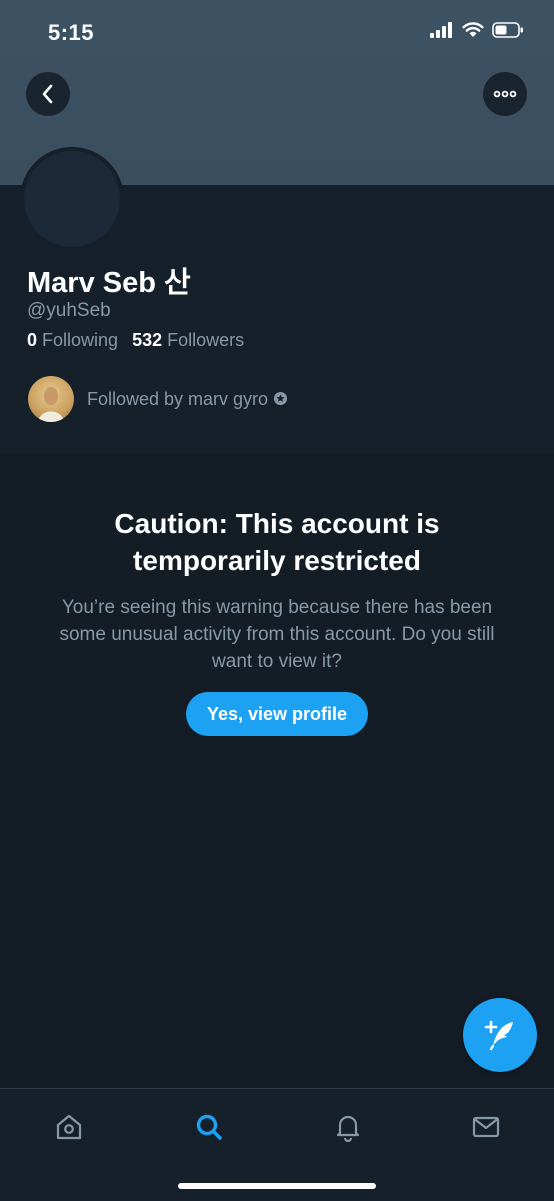 This screenshot has width=554, height=1201. What do you see at coordinates (187, 399) in the screenshot?
I see `followed-by-text: Followed by marv gyro` at bounding box center [187, 399].